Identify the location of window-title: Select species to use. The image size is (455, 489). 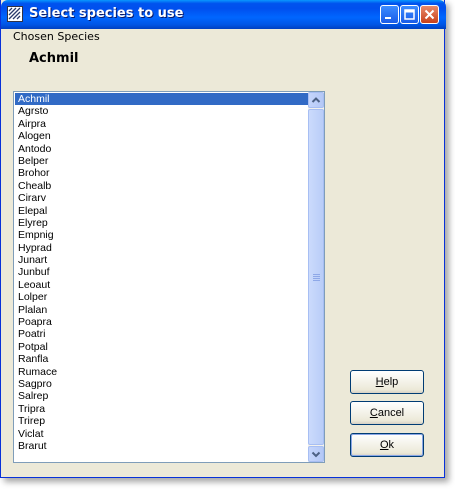
(106, 13).